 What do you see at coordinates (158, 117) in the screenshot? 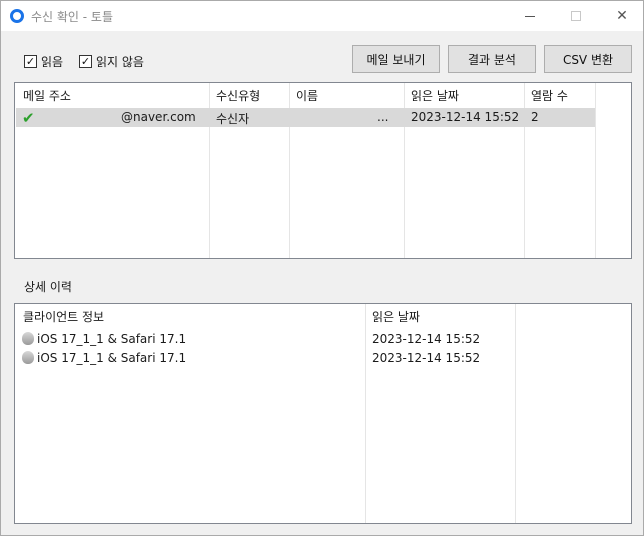
I see `recipient-email: @naver.com` at bounding box center [158, 117].